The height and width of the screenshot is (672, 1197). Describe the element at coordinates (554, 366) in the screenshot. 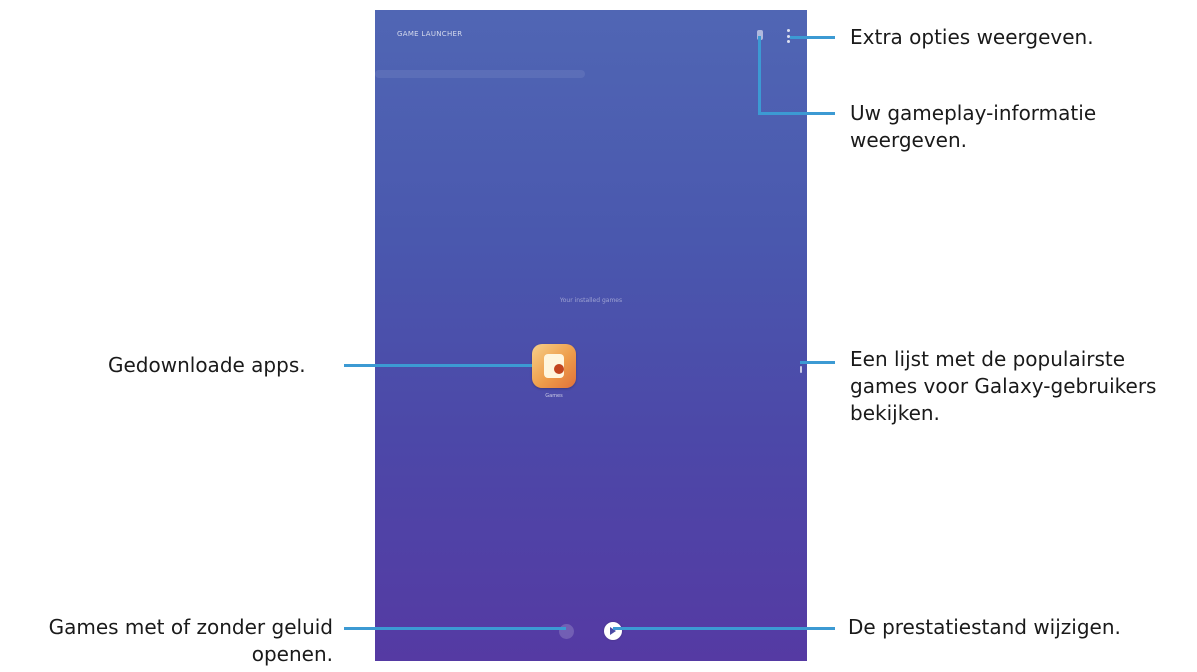

I see `game-app-icon` at that location.